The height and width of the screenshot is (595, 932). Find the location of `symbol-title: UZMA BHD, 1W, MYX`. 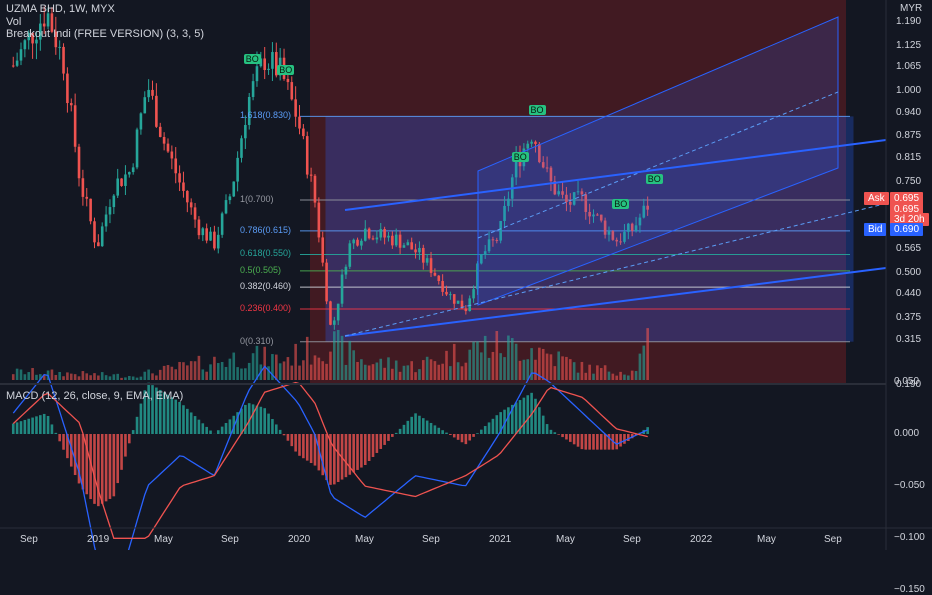

symbol-title: UZMA BHD, 1W, MYX is located at coordinates (60, 9).